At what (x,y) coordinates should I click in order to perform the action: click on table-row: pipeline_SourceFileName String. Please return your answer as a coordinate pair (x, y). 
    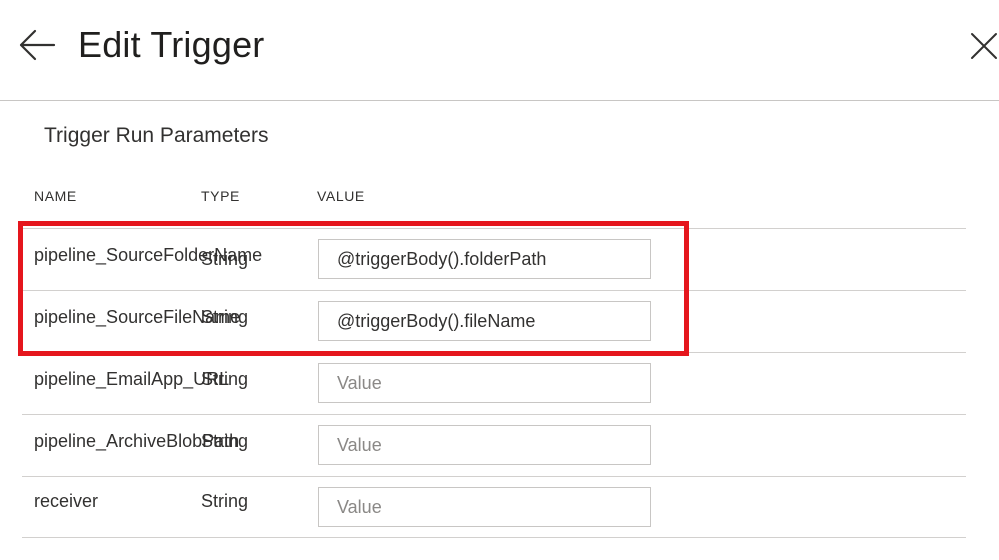
    Looking at the image, I should click on (494, 321).